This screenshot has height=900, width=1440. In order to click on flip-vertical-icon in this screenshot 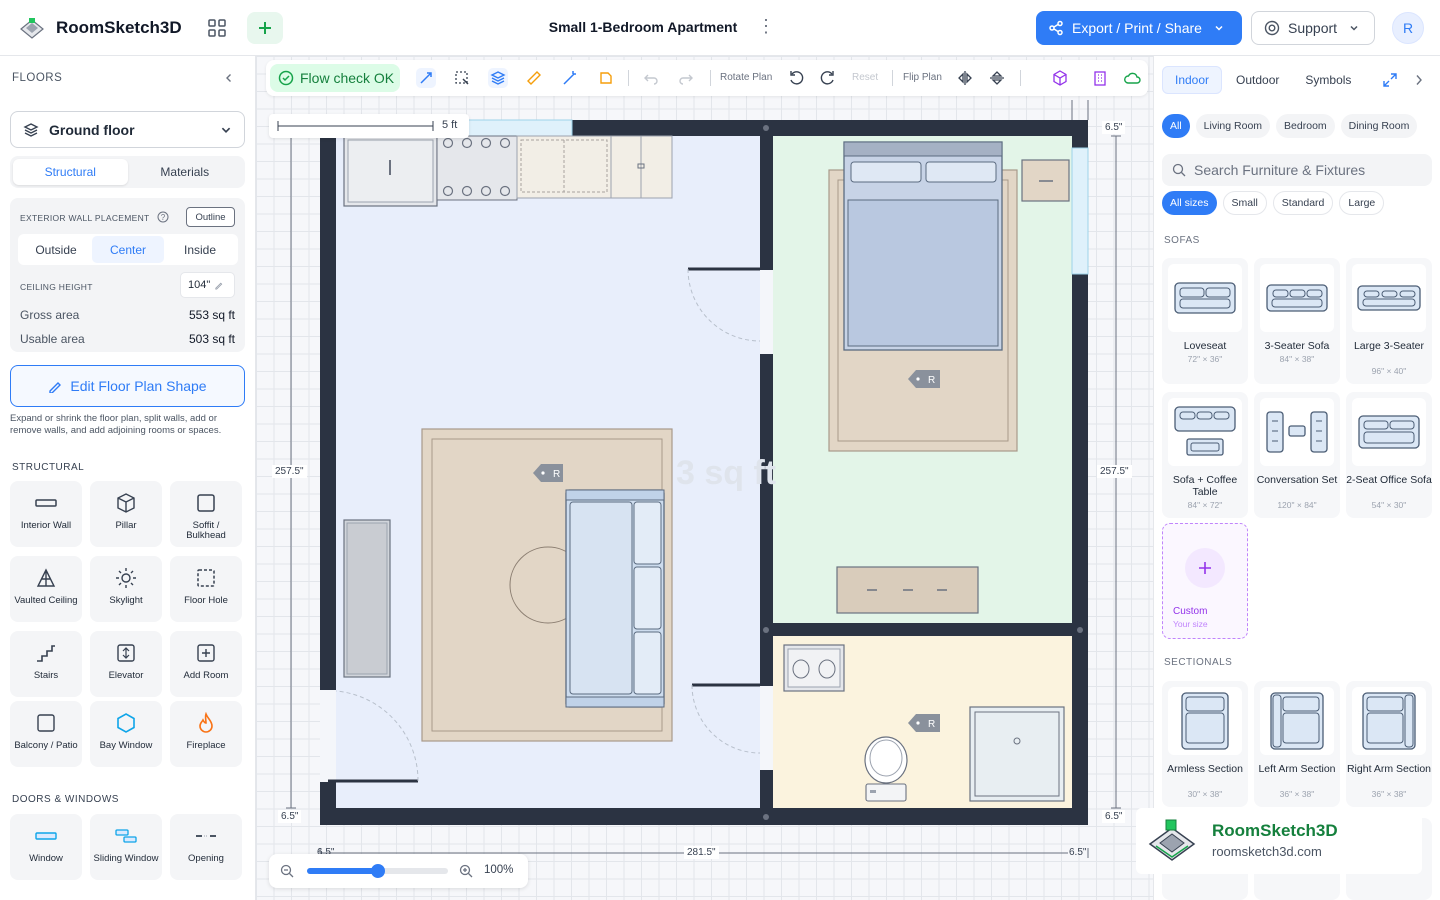, I will do `click(997, 78)`.